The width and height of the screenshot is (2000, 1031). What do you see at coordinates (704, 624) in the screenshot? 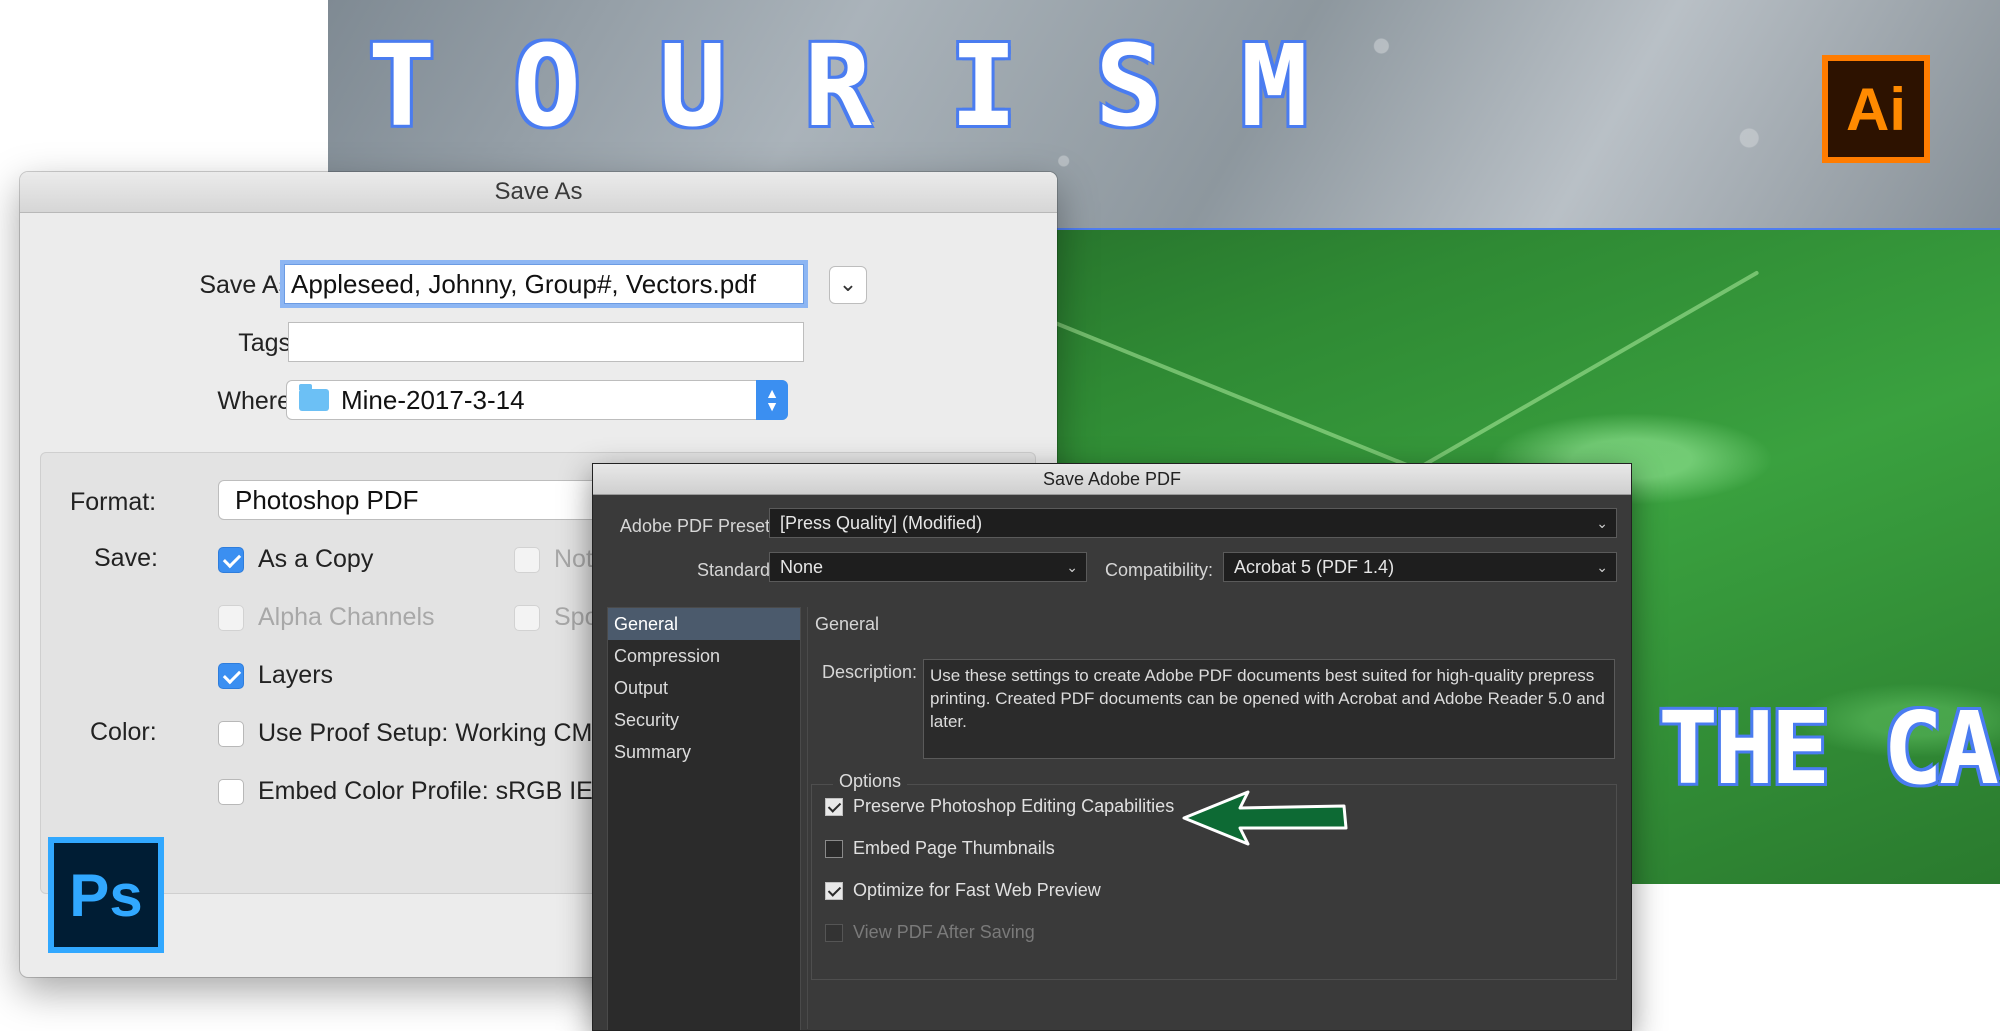
I see `nav-item-general: General` at bounding box center [704, 624].